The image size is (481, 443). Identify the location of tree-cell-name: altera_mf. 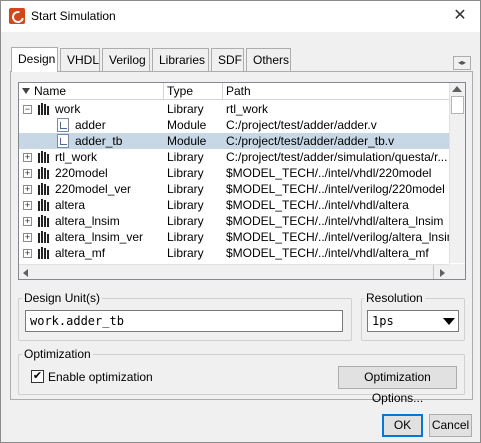
(80, 253).